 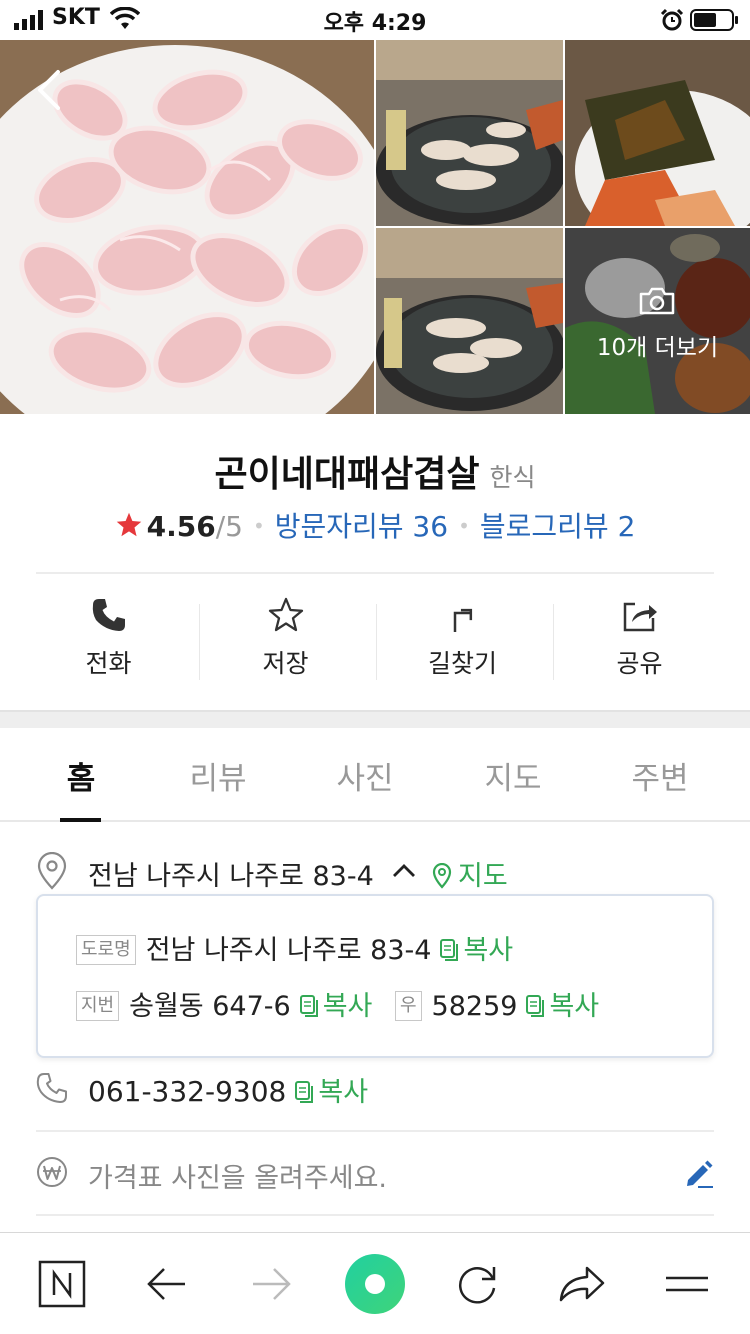 What do you see at coordinates (483, 876) in the screenshot?
I see `map-link-label: 지도` at bounding box center [483, 876].